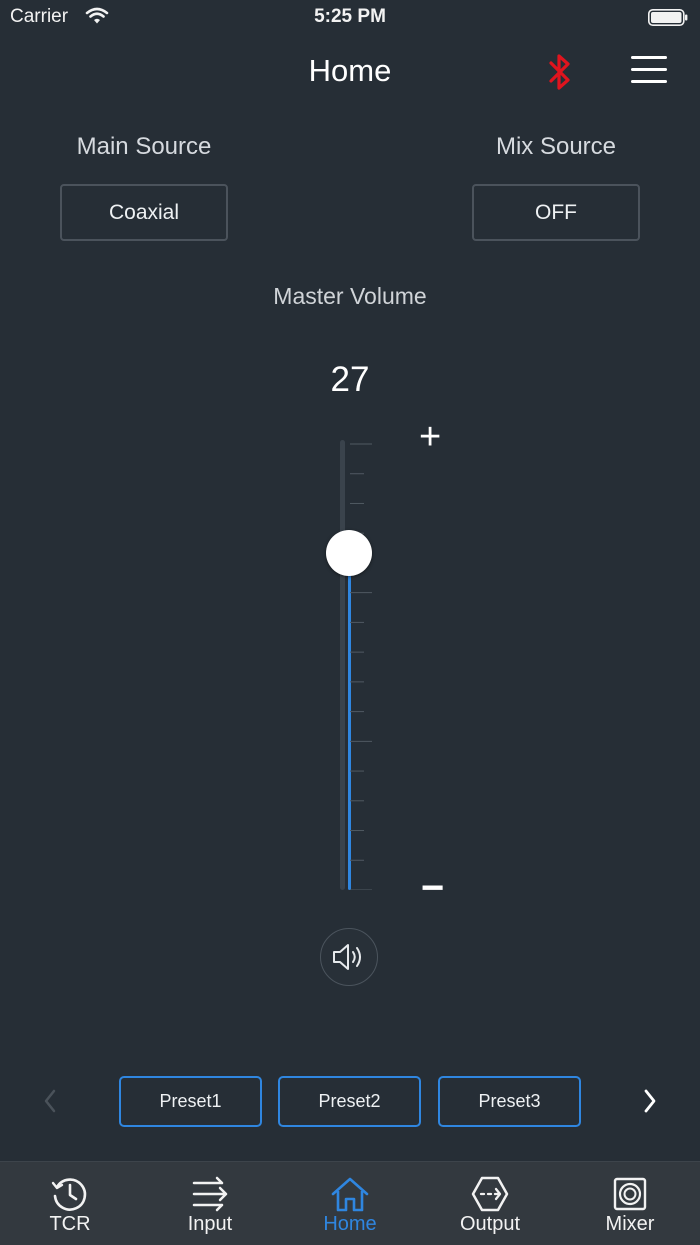  What do you see at coordinates (350, 296) in the screenshot?
I see `master-volume-label: Master Volume` at bounding box center [350, 296].